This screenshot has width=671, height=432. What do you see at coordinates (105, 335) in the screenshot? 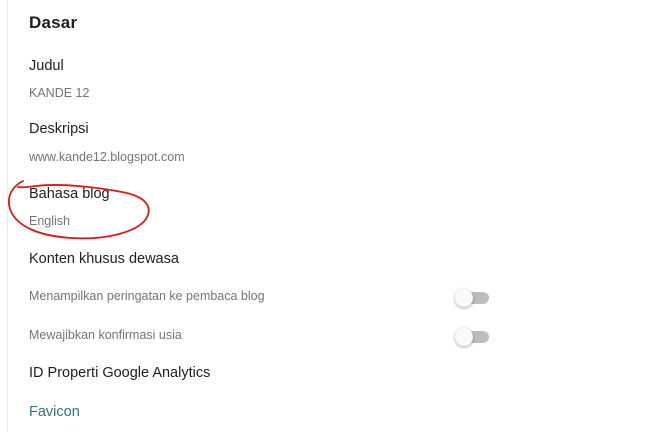
I see `age-confirmation-label: Mewajibkan konfirmasi usia` at bounding box center [105, 335].